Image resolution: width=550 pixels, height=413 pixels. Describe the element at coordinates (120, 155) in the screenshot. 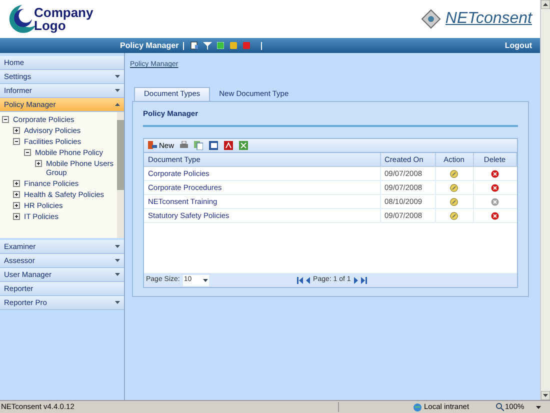

I see `scroll-thumb` at that location.